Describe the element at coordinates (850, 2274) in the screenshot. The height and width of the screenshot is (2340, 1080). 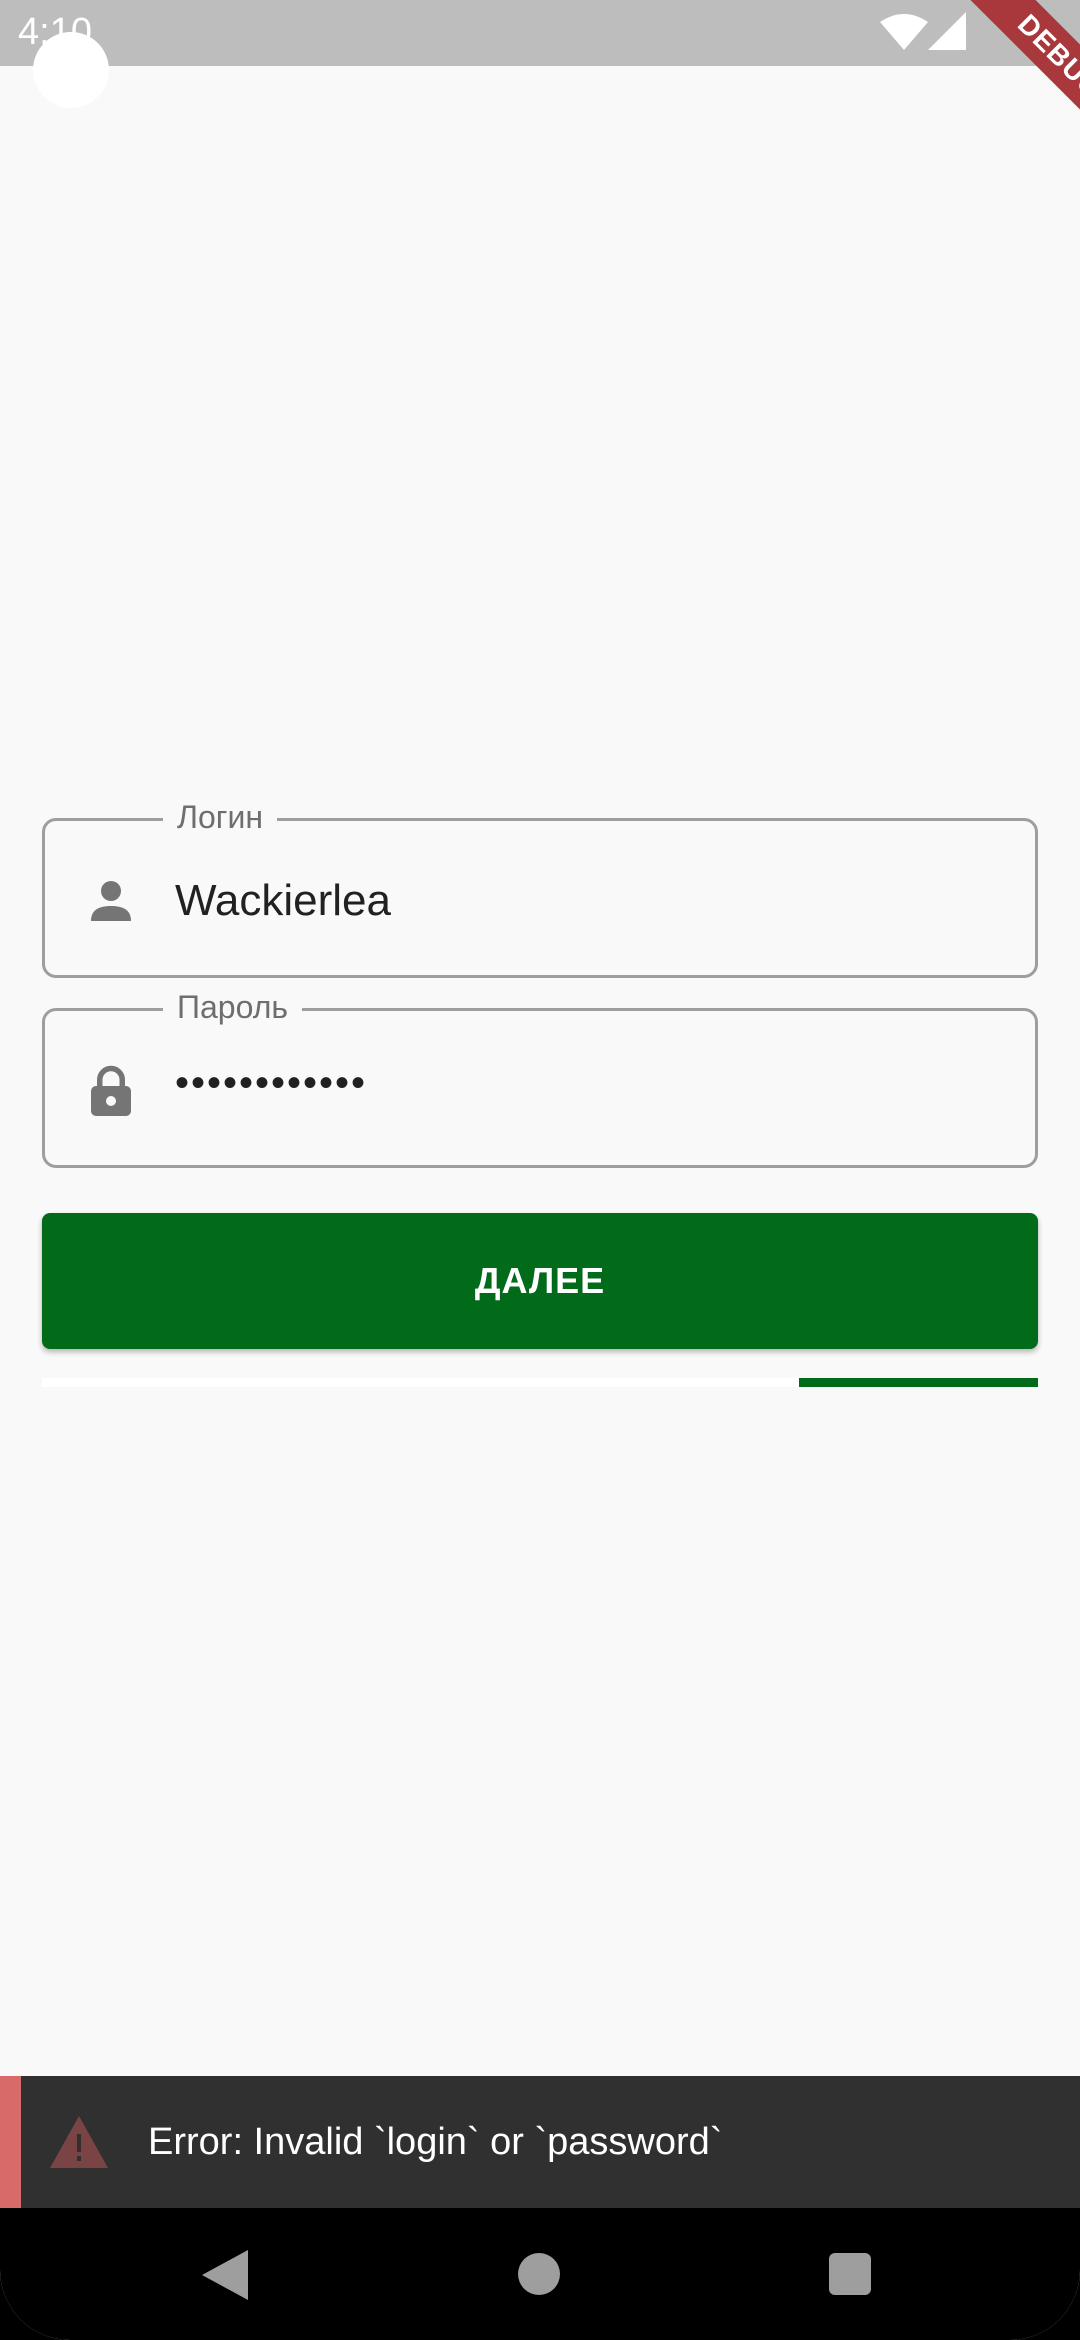
I see `recents-icon` at that location.